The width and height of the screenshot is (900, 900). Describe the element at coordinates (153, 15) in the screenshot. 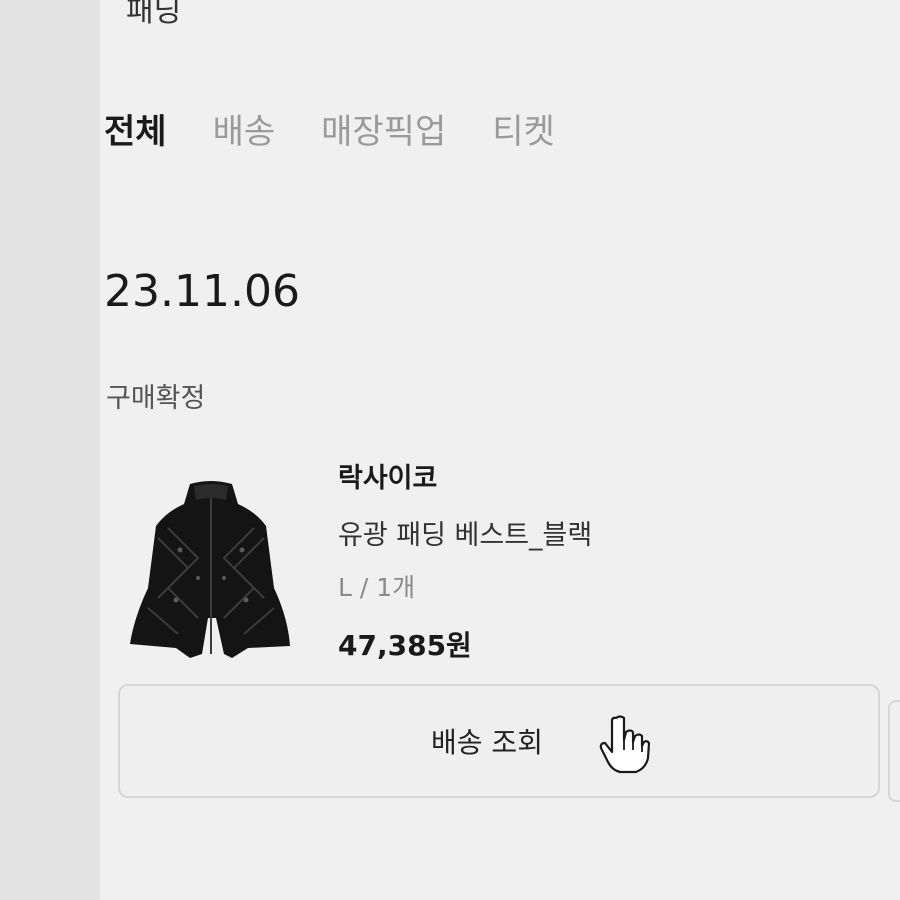

I see `search-query-text: 패딩` at that location.